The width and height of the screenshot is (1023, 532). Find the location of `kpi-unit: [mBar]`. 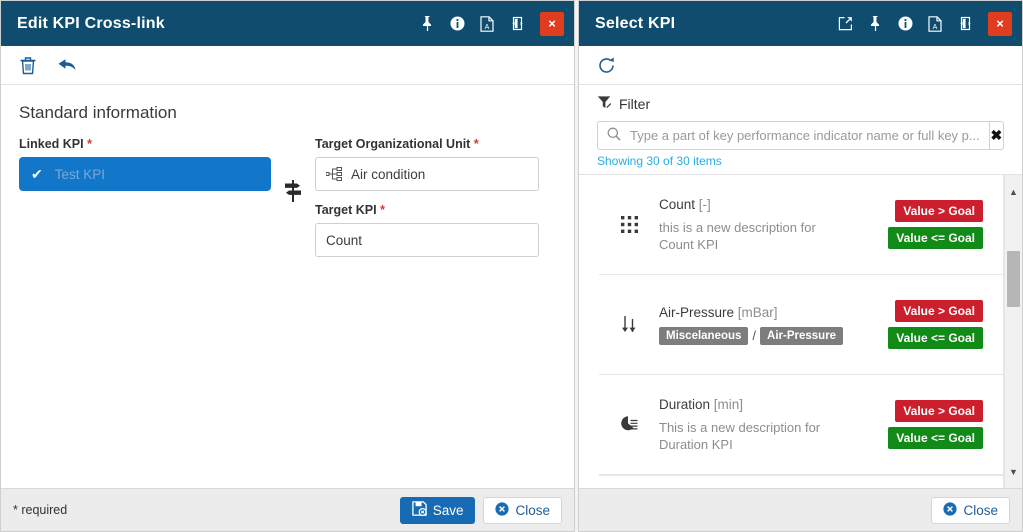

kpi-unit: [mBar] is located at coordinates (757, 312).